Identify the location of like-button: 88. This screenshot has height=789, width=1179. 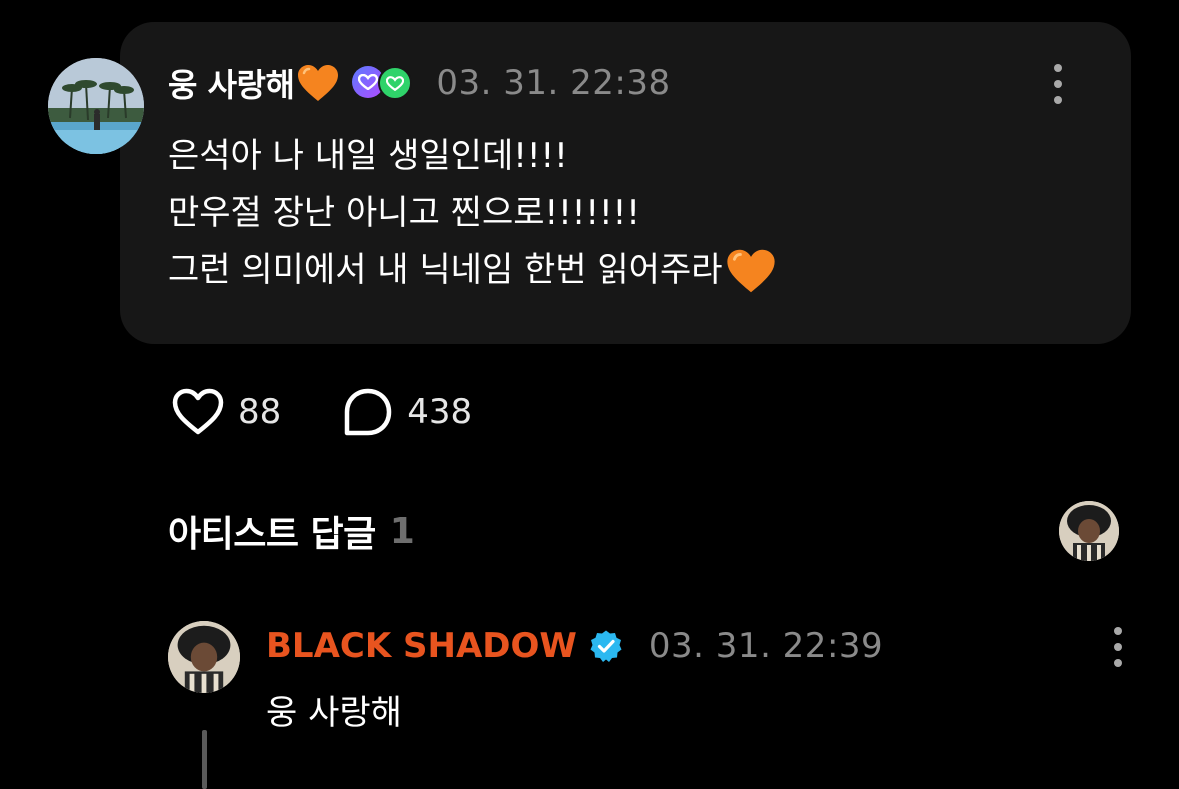
(226, 412).